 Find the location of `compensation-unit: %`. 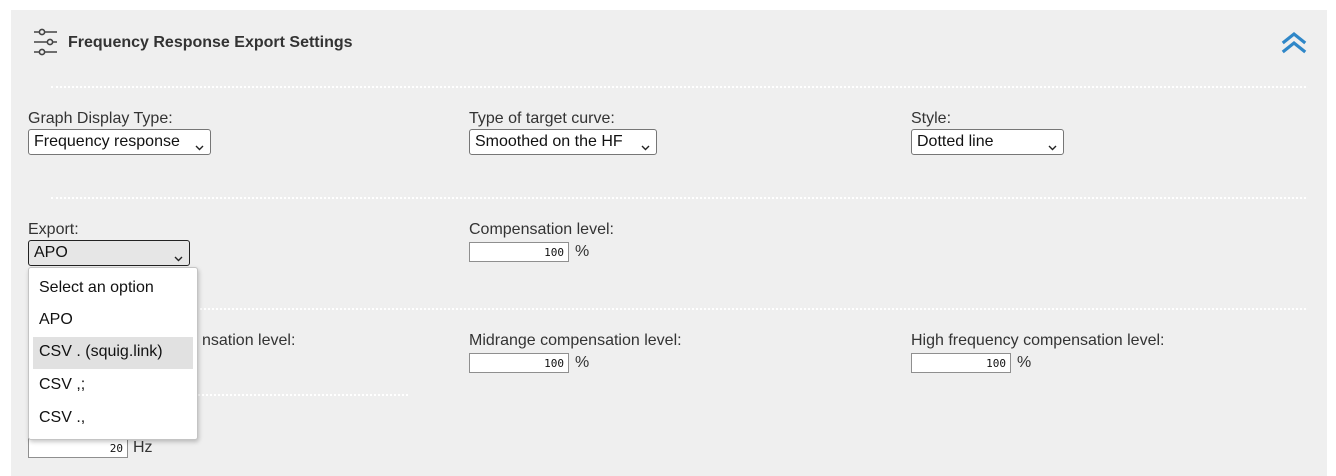

compensation-unit: % is located at coordinates (582, 251).